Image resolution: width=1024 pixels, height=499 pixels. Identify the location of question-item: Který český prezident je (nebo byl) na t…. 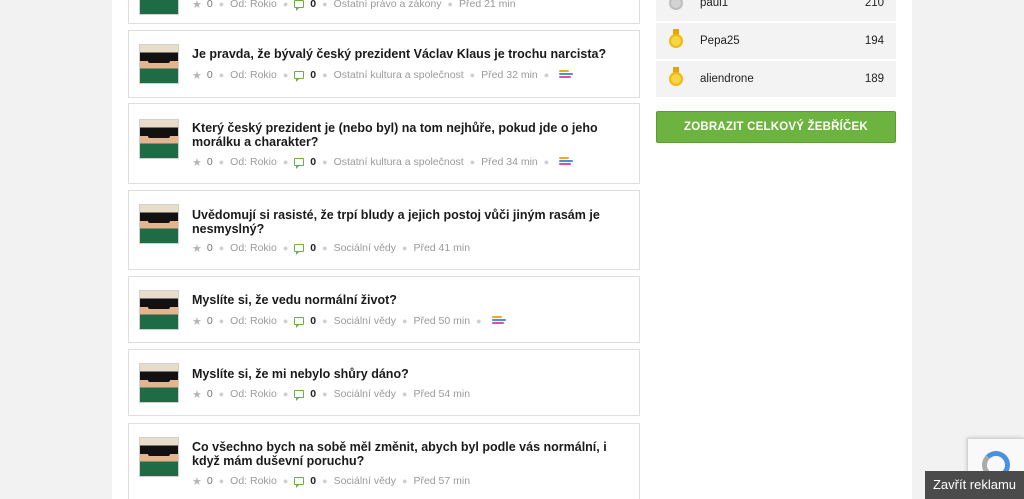
(384, 143).